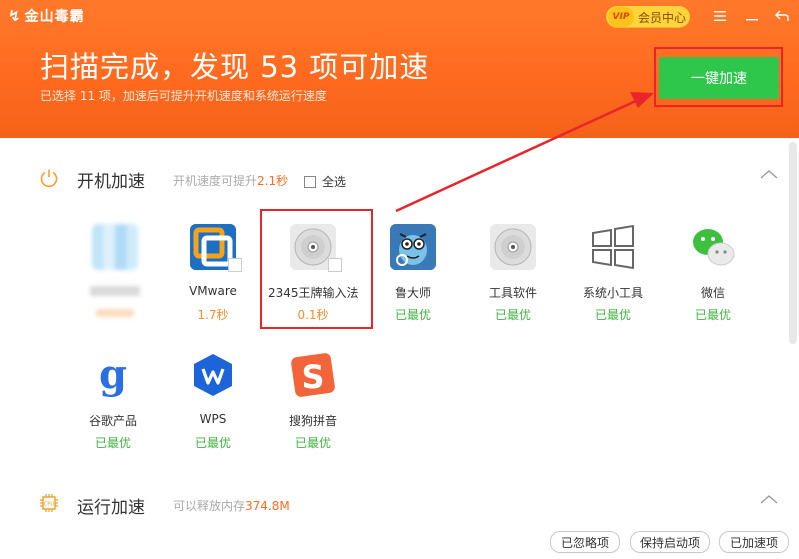 The width and height of the screenshot is (799, 559). Describe the element at coordinates (662, 17) in the screenshot. I see `vip-center-label: 会员中心` at that location.